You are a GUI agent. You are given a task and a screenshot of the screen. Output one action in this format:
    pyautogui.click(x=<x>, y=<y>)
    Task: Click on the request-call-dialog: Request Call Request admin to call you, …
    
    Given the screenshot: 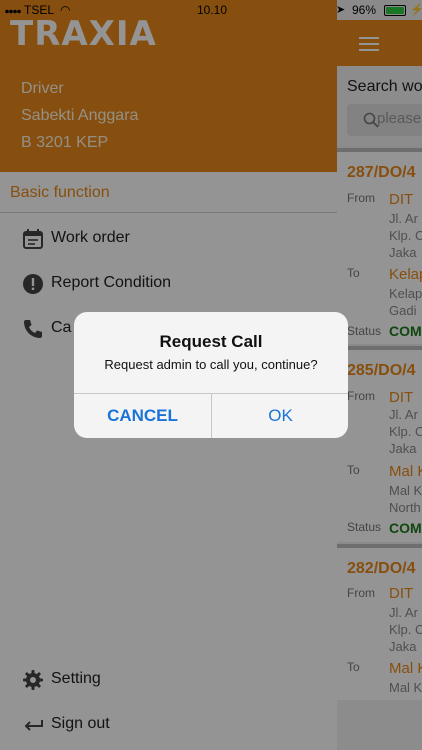 What is the action you would take?
    pyautogui.click(x=211, y=375)
    